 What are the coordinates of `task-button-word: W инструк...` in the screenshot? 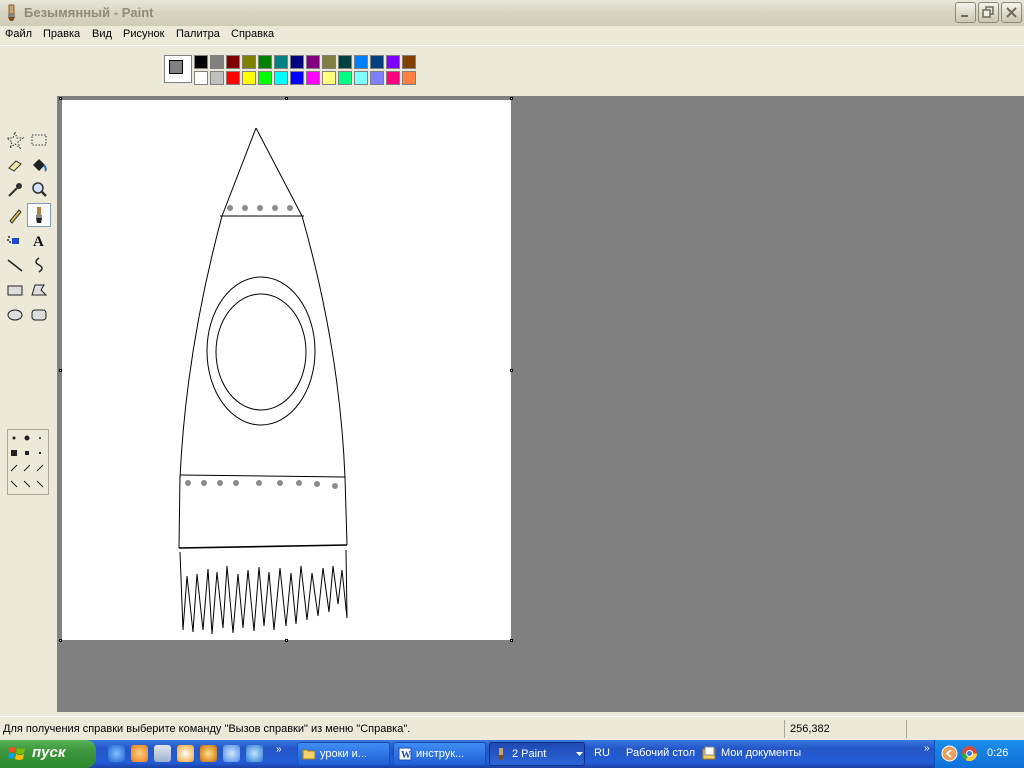 It's located at (439, 754).